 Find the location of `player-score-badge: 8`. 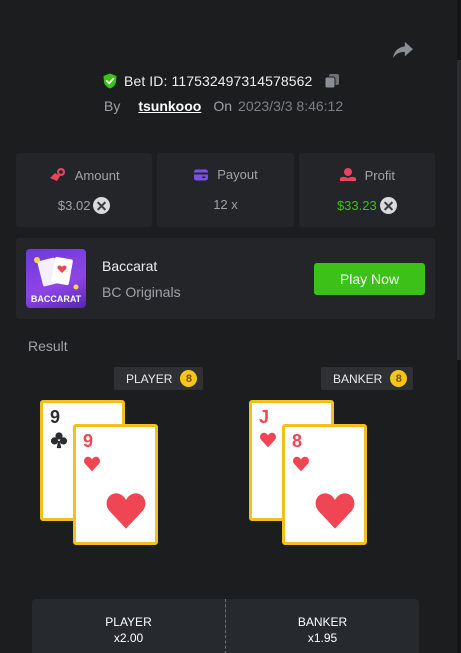

player-score-badge: 8 is located at coordinates (189, 378).